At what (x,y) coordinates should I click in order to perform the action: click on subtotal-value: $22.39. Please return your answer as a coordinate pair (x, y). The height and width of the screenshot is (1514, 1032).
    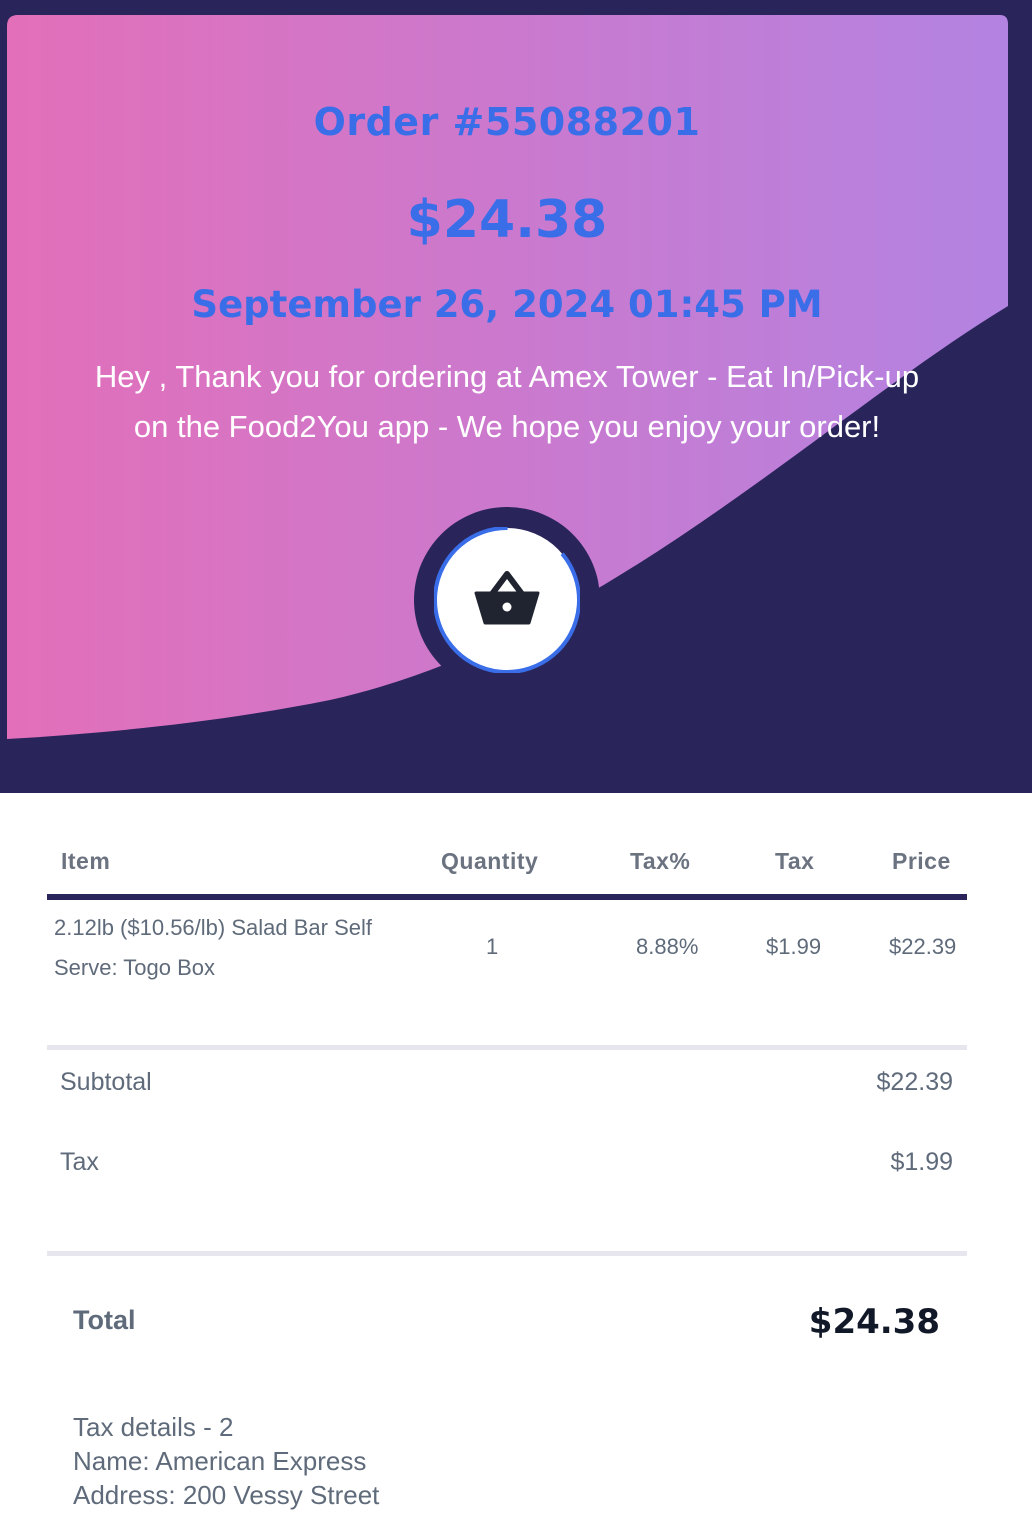
    Looking at the image, I should click on (914, 1082).